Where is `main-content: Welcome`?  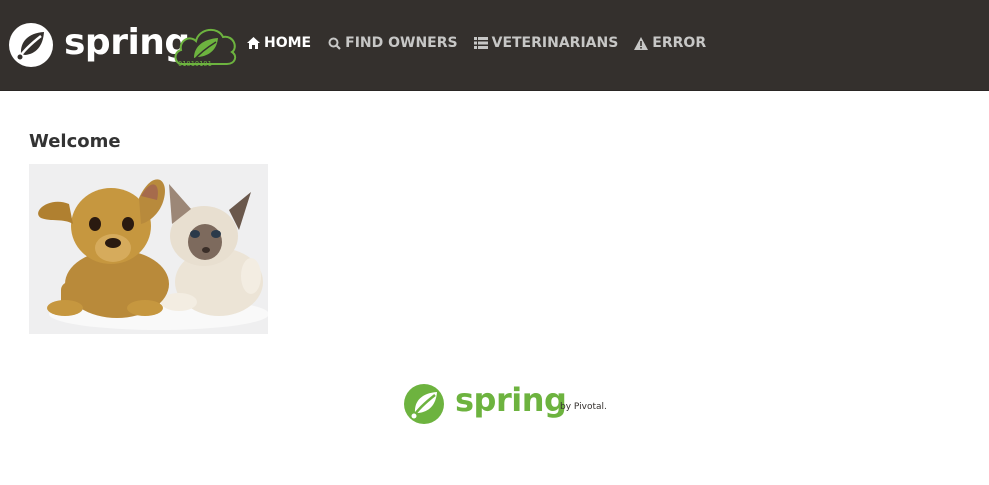
main-content: Welcome is located at coordinates (148, 231).